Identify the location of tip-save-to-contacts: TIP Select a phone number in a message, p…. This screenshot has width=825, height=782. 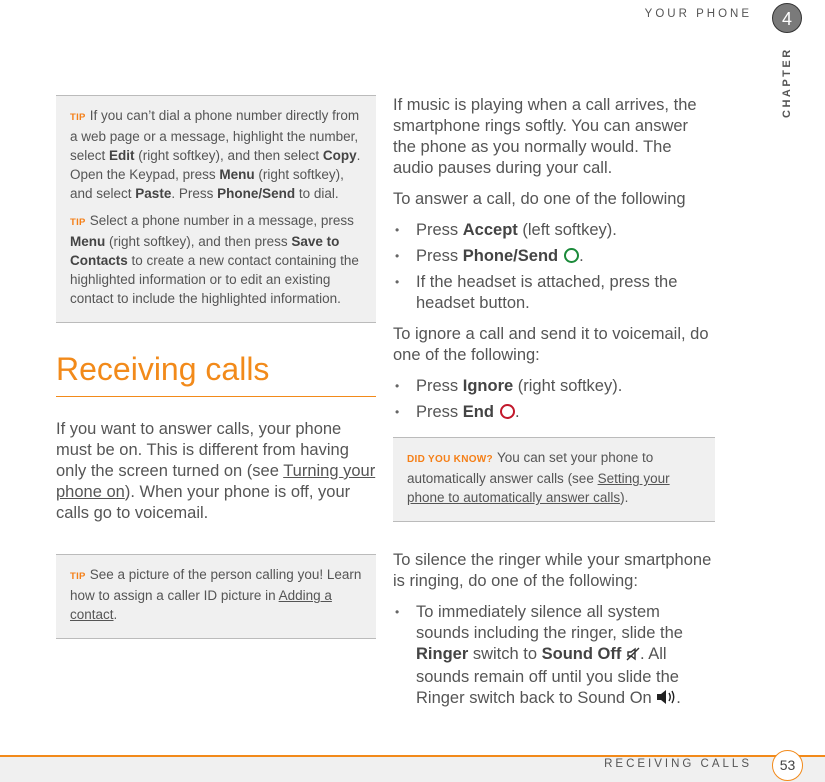
(214, 259).